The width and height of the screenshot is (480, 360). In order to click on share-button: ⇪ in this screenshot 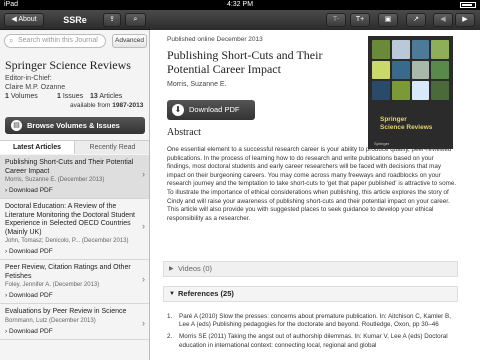, I will do `click(112, 20)`.